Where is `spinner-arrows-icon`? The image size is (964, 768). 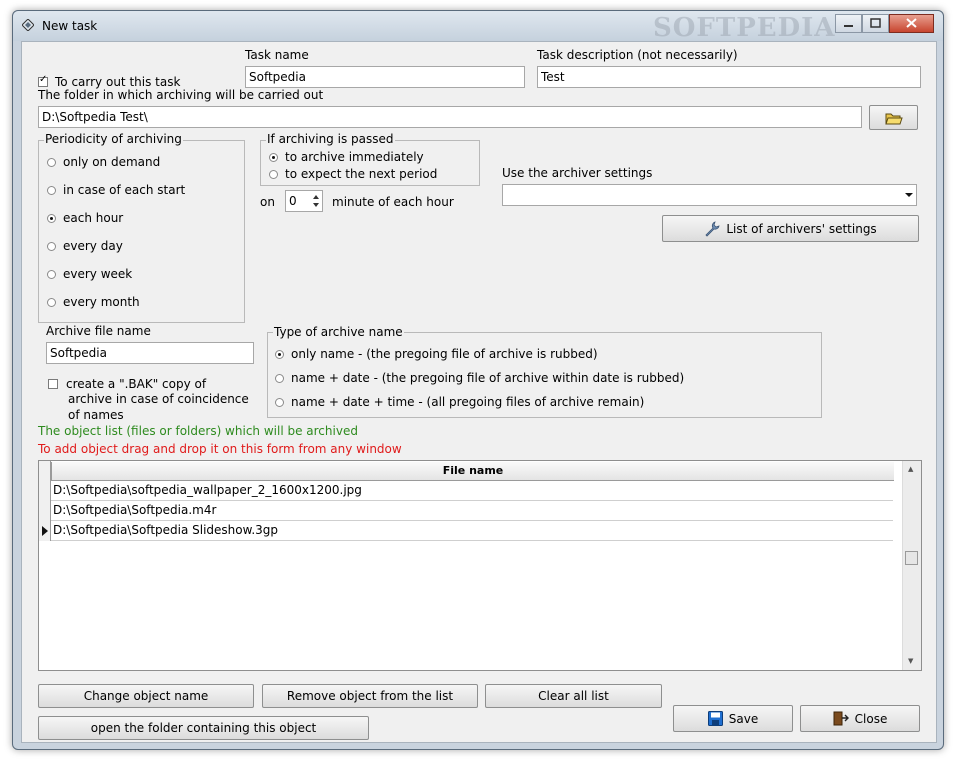 spinner-arrows-icon is located at coordinates (316, 201).